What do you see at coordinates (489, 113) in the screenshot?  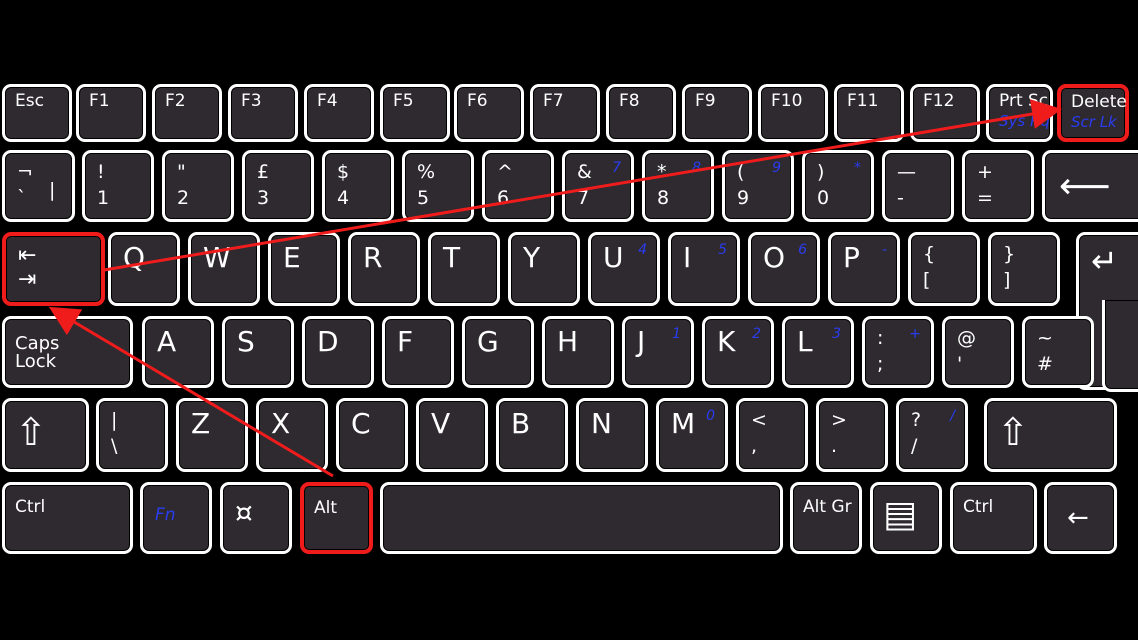 I see `key-f6: F6` at bounding box center [489, 113].